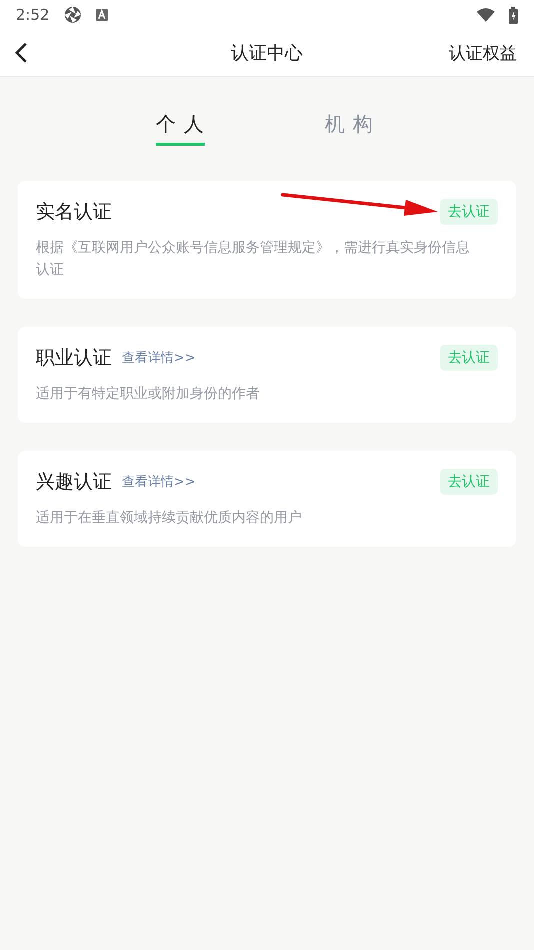 Image resolution: width=534 pixels, height=950 pixels. Describe the element at coordinates (74, 212) in the screenshot. I see `card-title: 实名认证` at that location.